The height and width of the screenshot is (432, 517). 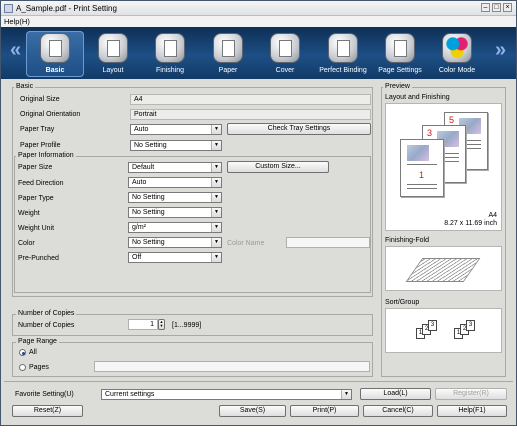 I want to click on tab-paper: Paper, so click(x=228, y=54).